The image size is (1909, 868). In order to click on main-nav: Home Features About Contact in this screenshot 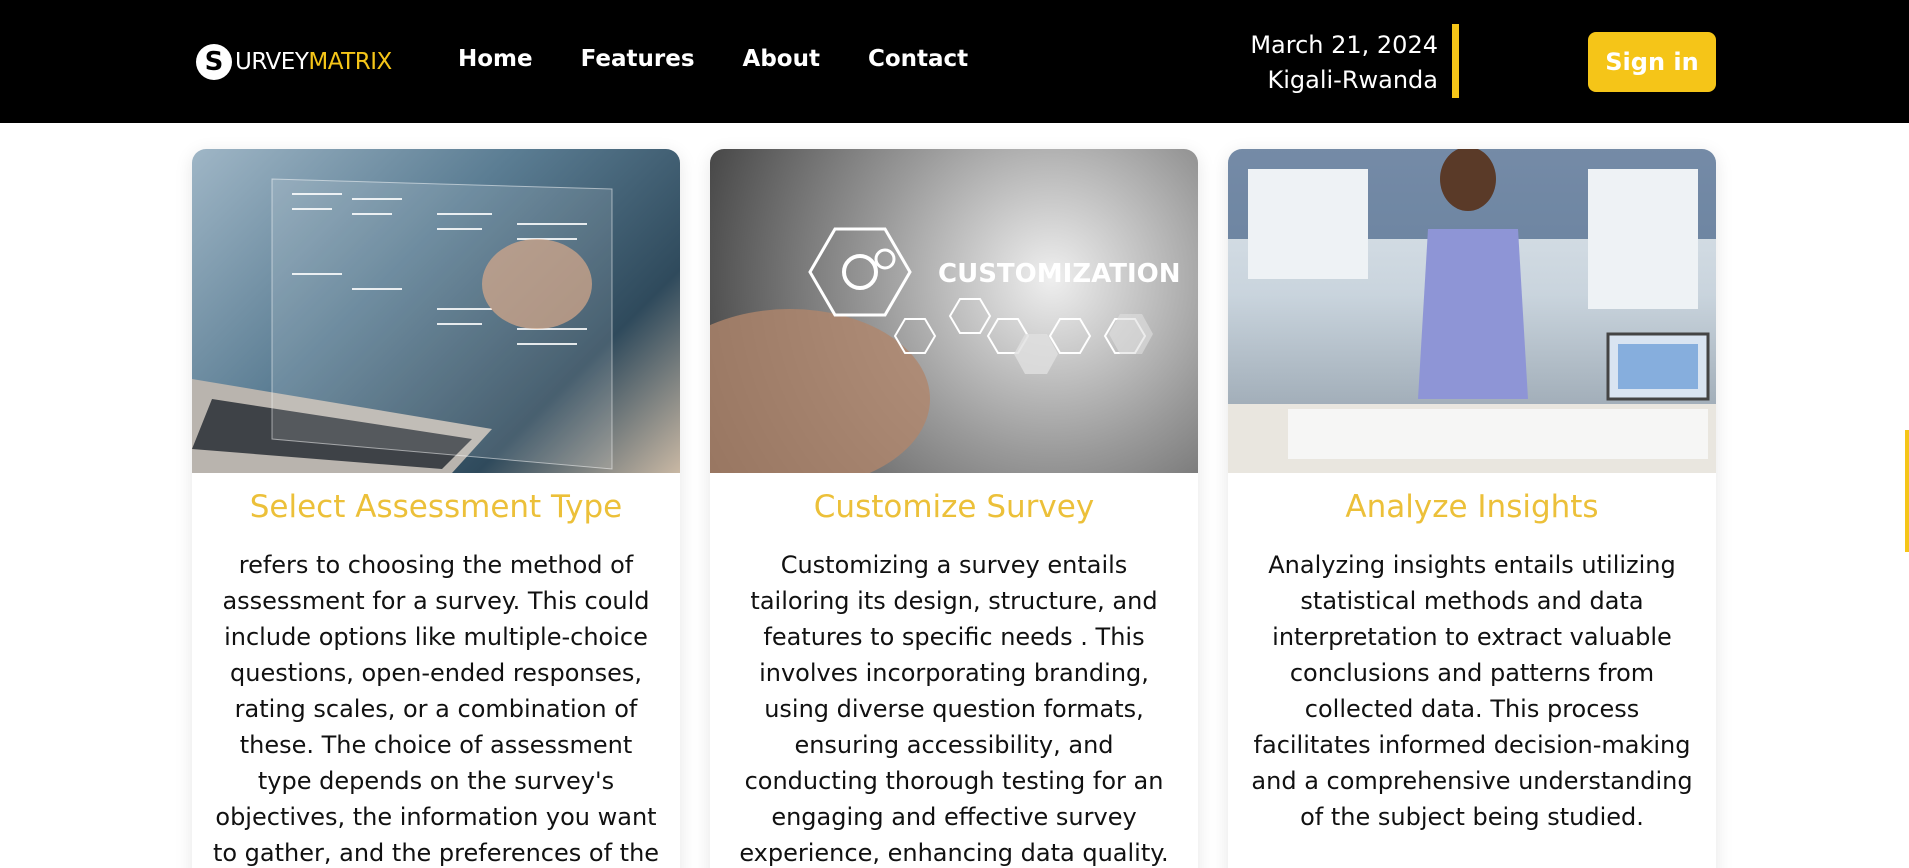, I will do `click(713, 59)`.